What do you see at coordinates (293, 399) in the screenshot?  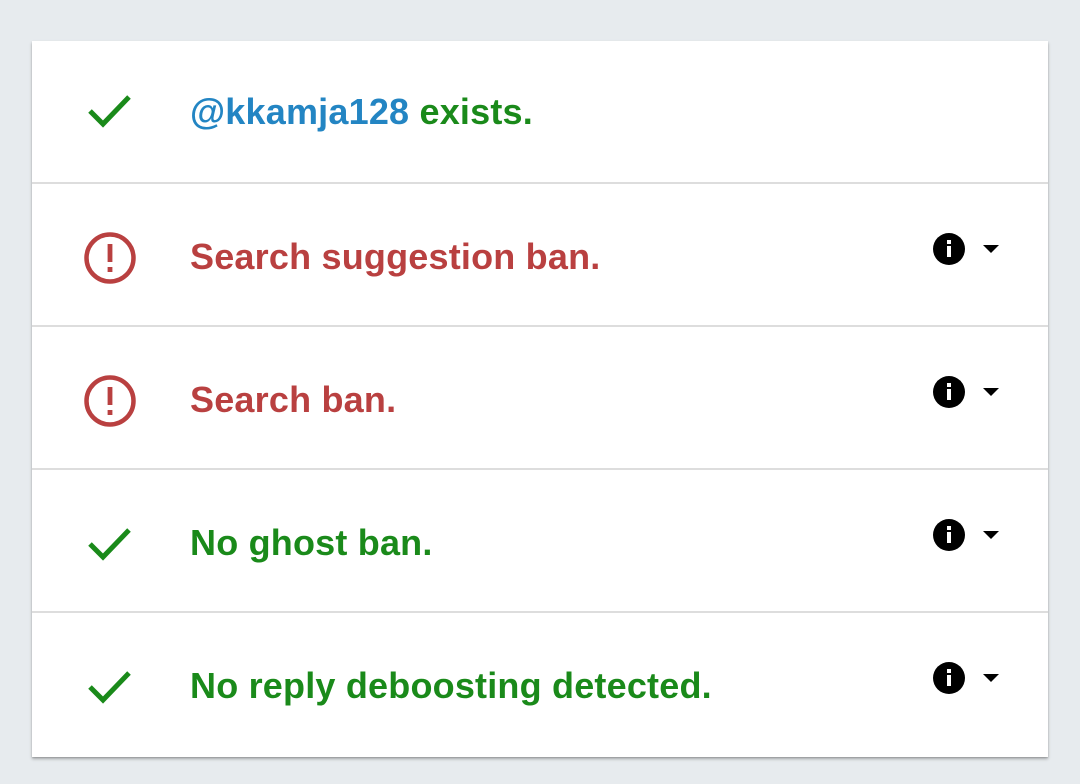 I see `result-label: Search ban.` at bounding box center [293, 399].